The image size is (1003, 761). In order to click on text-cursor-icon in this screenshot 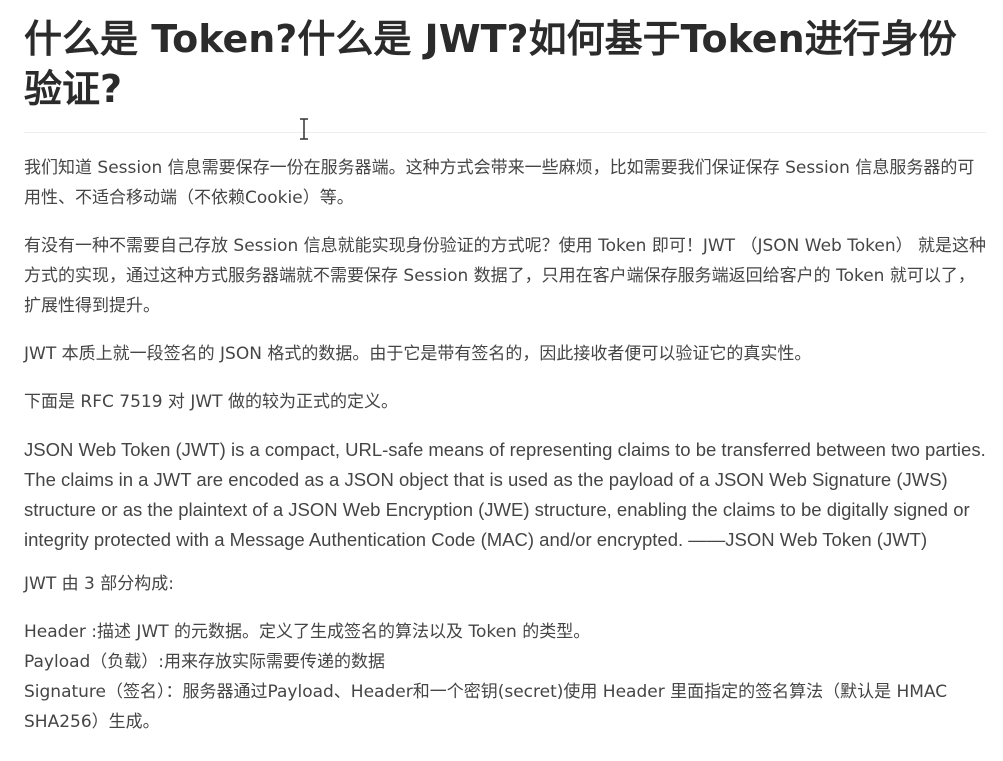, I will do `click(304, 129)`.